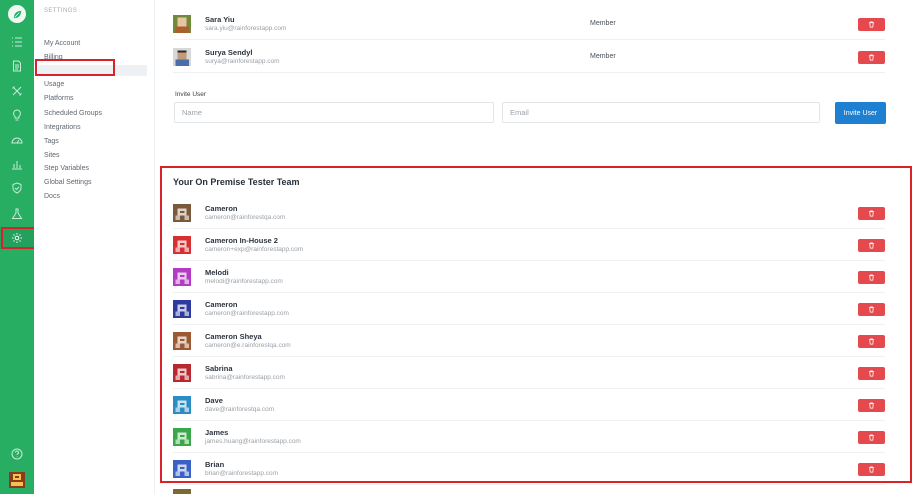 Image resolution: width=913 pixels, height=494 pixels. Describe the element at coordinates (241, 240) in the screenshot. I see `tester-name: Cameron In-House 2` at that location.